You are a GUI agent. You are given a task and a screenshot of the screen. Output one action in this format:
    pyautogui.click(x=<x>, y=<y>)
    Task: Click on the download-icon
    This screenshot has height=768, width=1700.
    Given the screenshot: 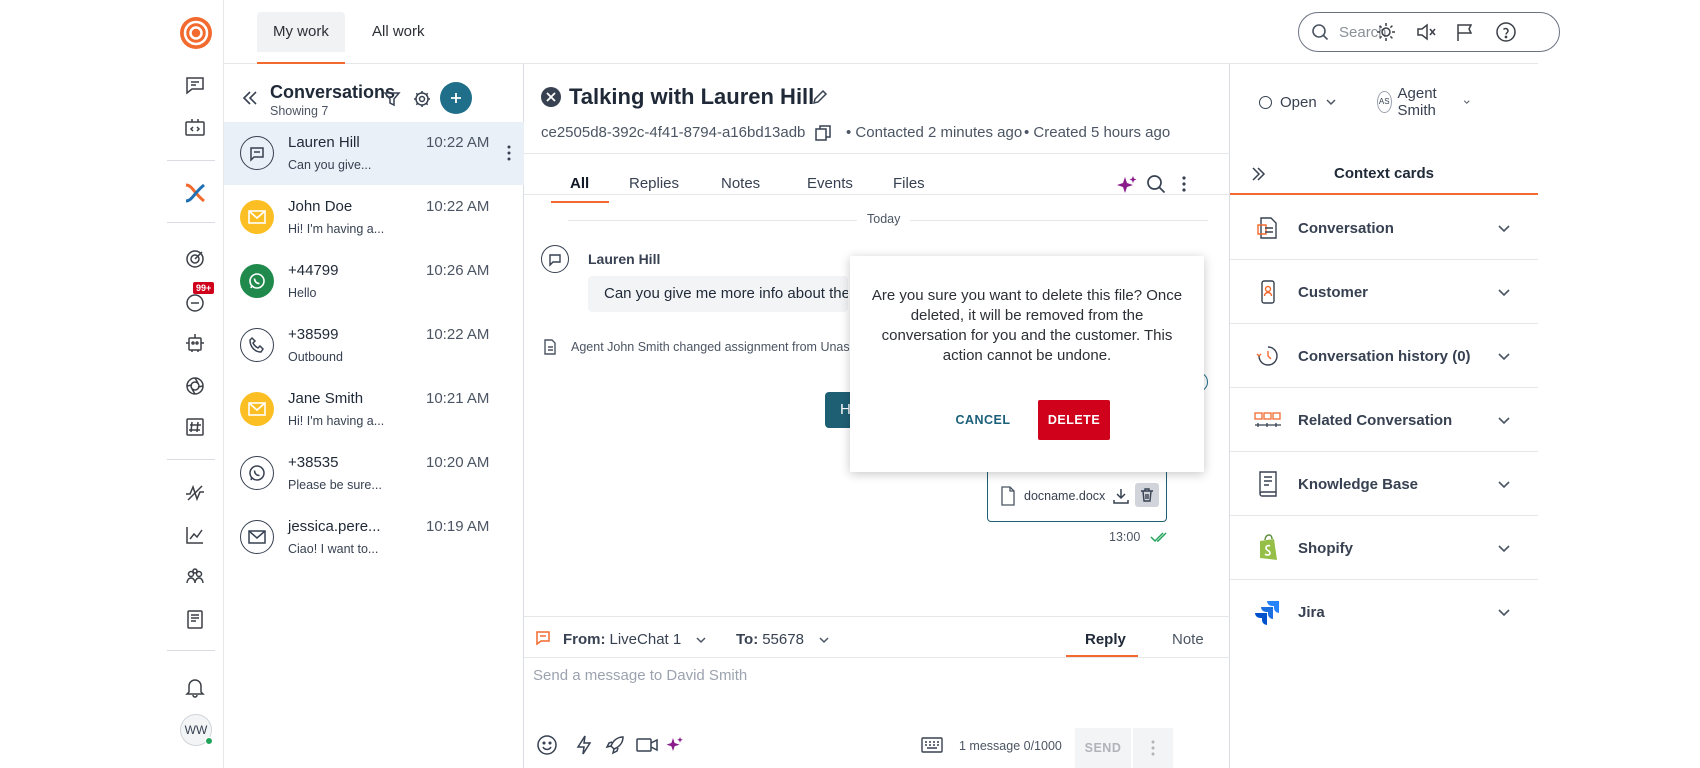 What is the action you would take?
    pyautogui.click(x=1121, y=496)
    